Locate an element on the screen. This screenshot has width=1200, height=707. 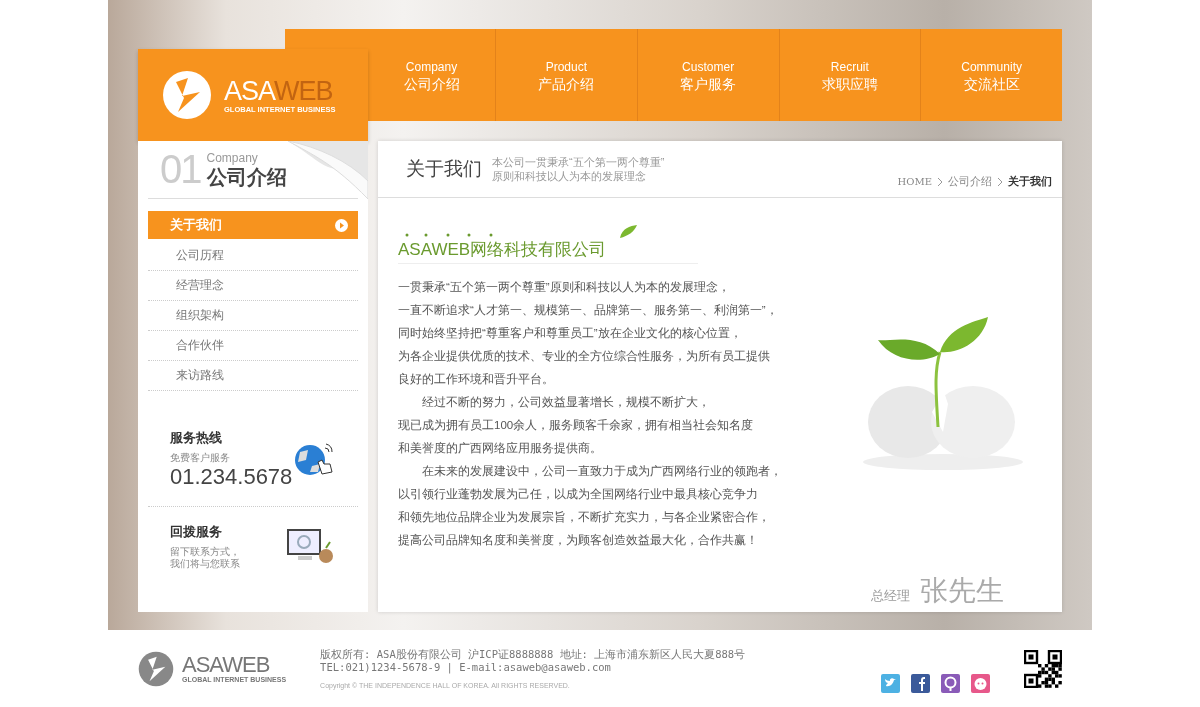
page-subtitle: 本公司一贯秉承“五个第一两个尊重” 原则和科技以人为本的发展理念 is located at coordinates (578, 169).